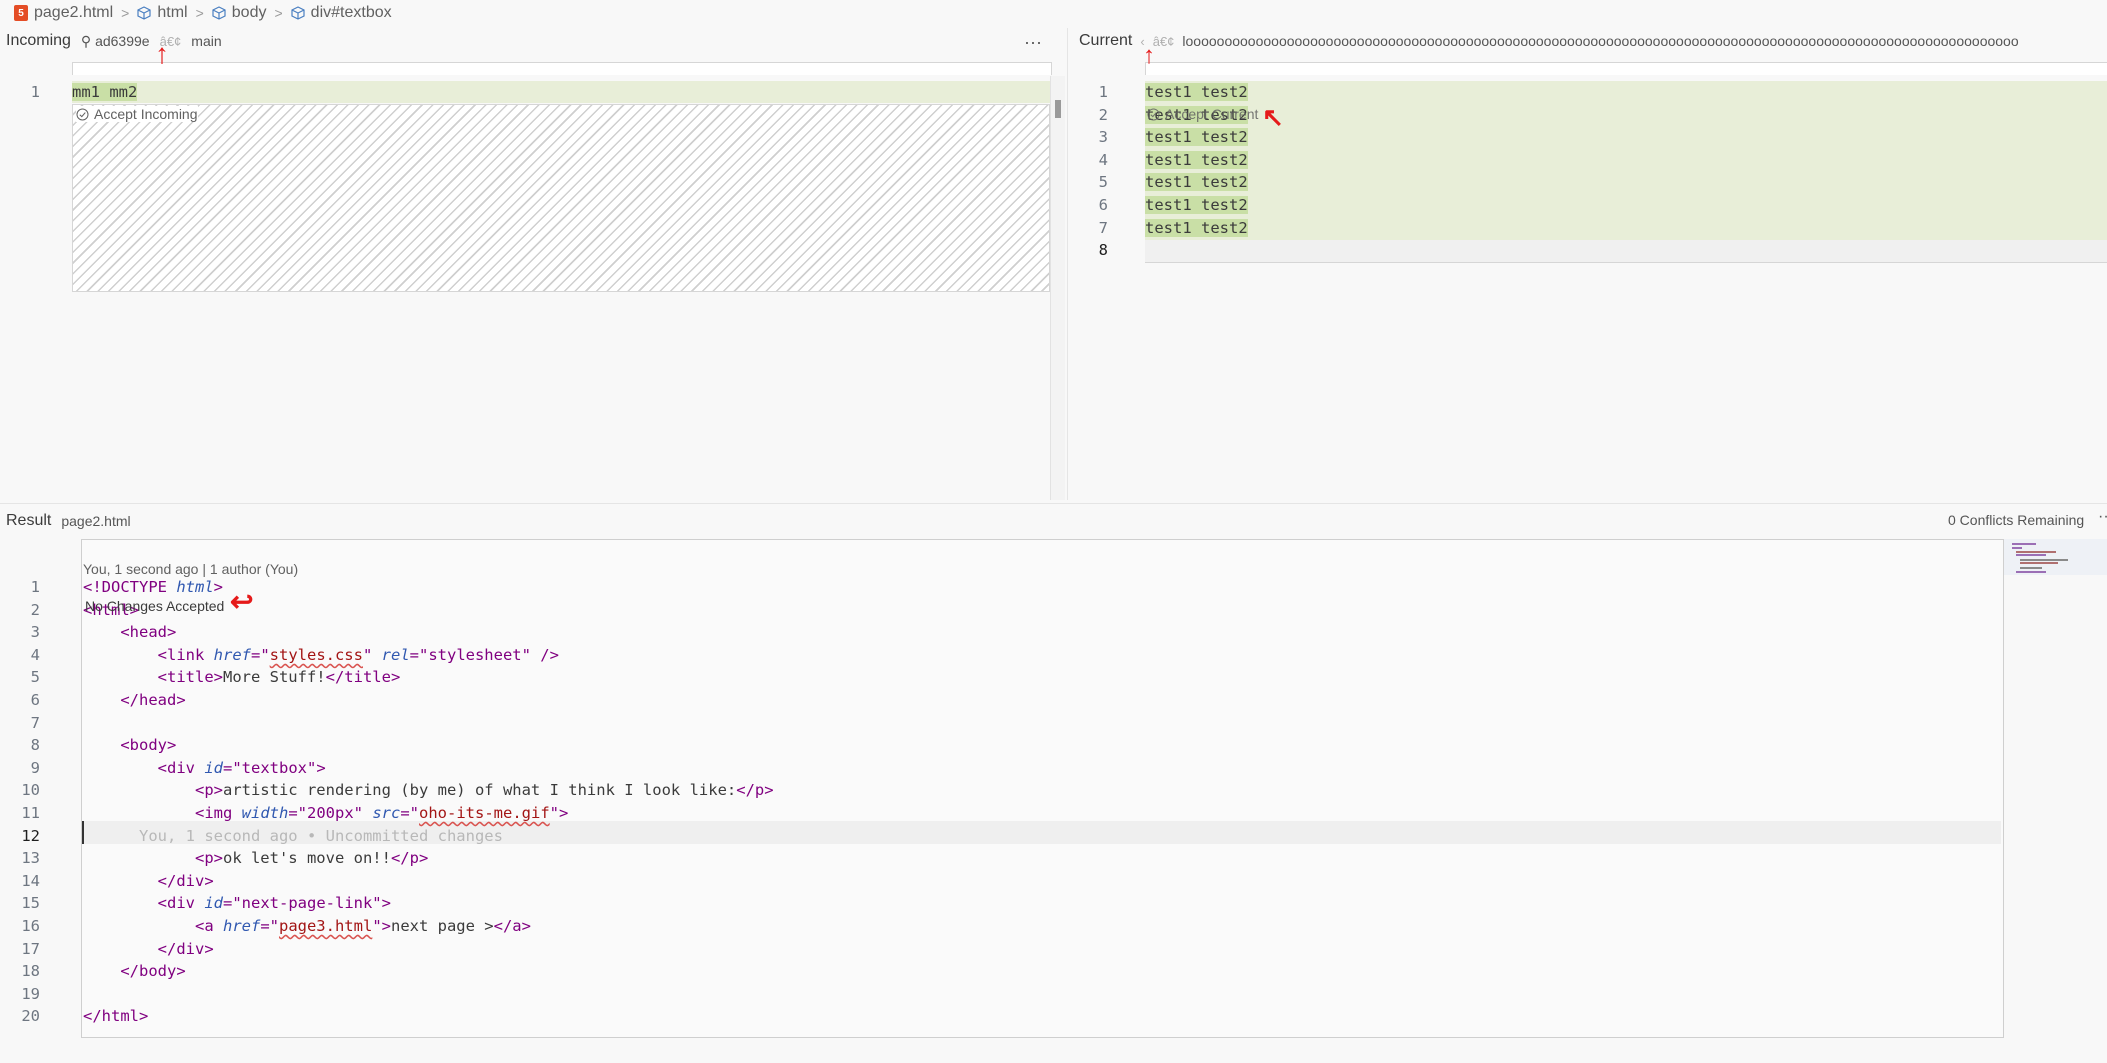  What do you see at coordinates (153, 971) in the screenshot?
I see `code-token: </body>` at bounding box center [153, 971].